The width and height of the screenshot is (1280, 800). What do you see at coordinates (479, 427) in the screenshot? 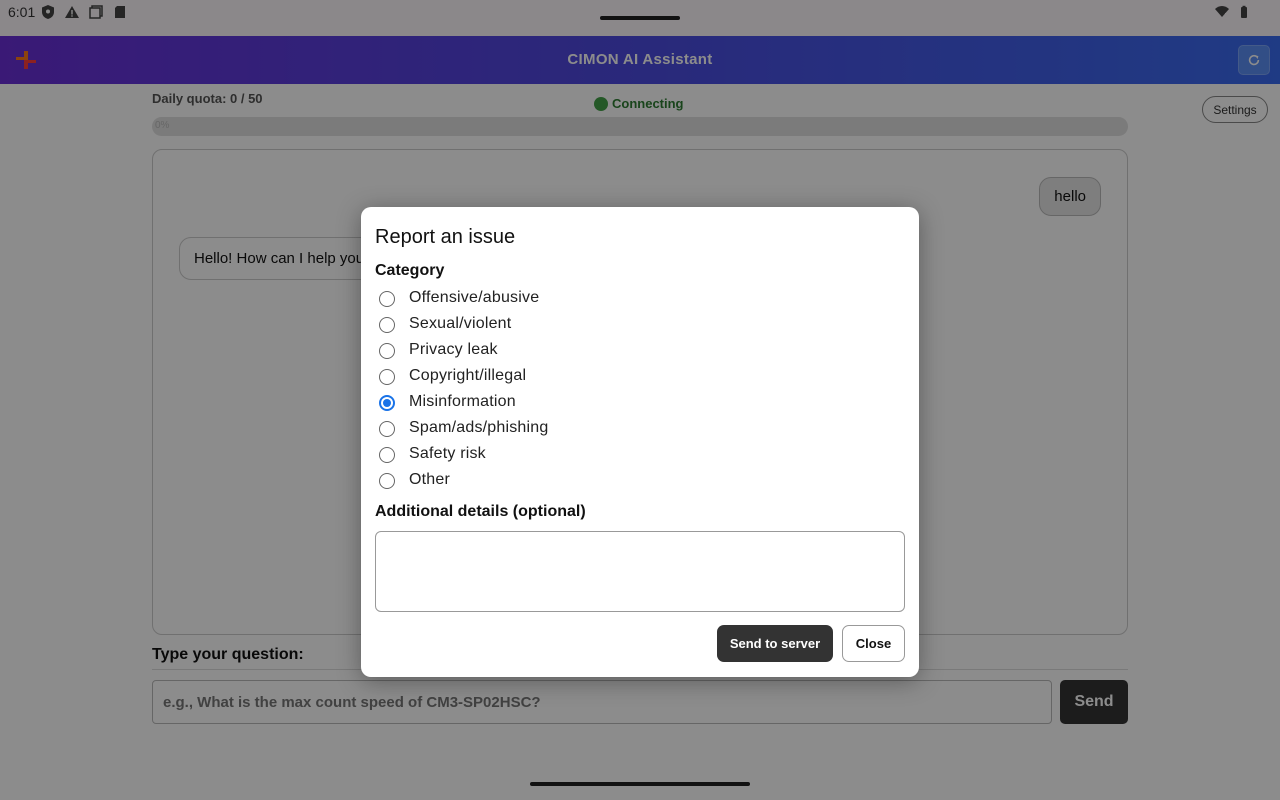
I see `category-option-label: Spam/ads/phishing` at bounding box center [479, 427].